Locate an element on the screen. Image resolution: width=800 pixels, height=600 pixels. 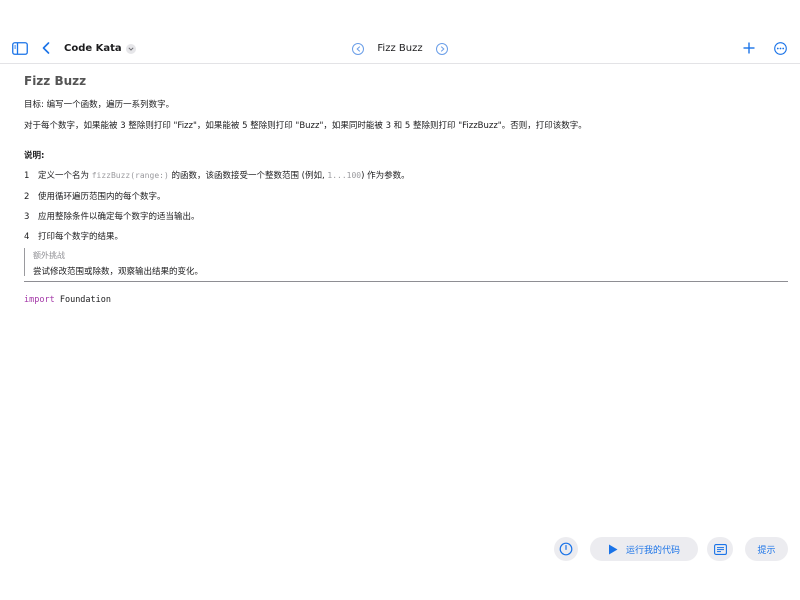
extra-challenge-callout: 额外挑战 尝试修改范围或除数，观察输出结果的变化。 is located at coordinates (113, 262).